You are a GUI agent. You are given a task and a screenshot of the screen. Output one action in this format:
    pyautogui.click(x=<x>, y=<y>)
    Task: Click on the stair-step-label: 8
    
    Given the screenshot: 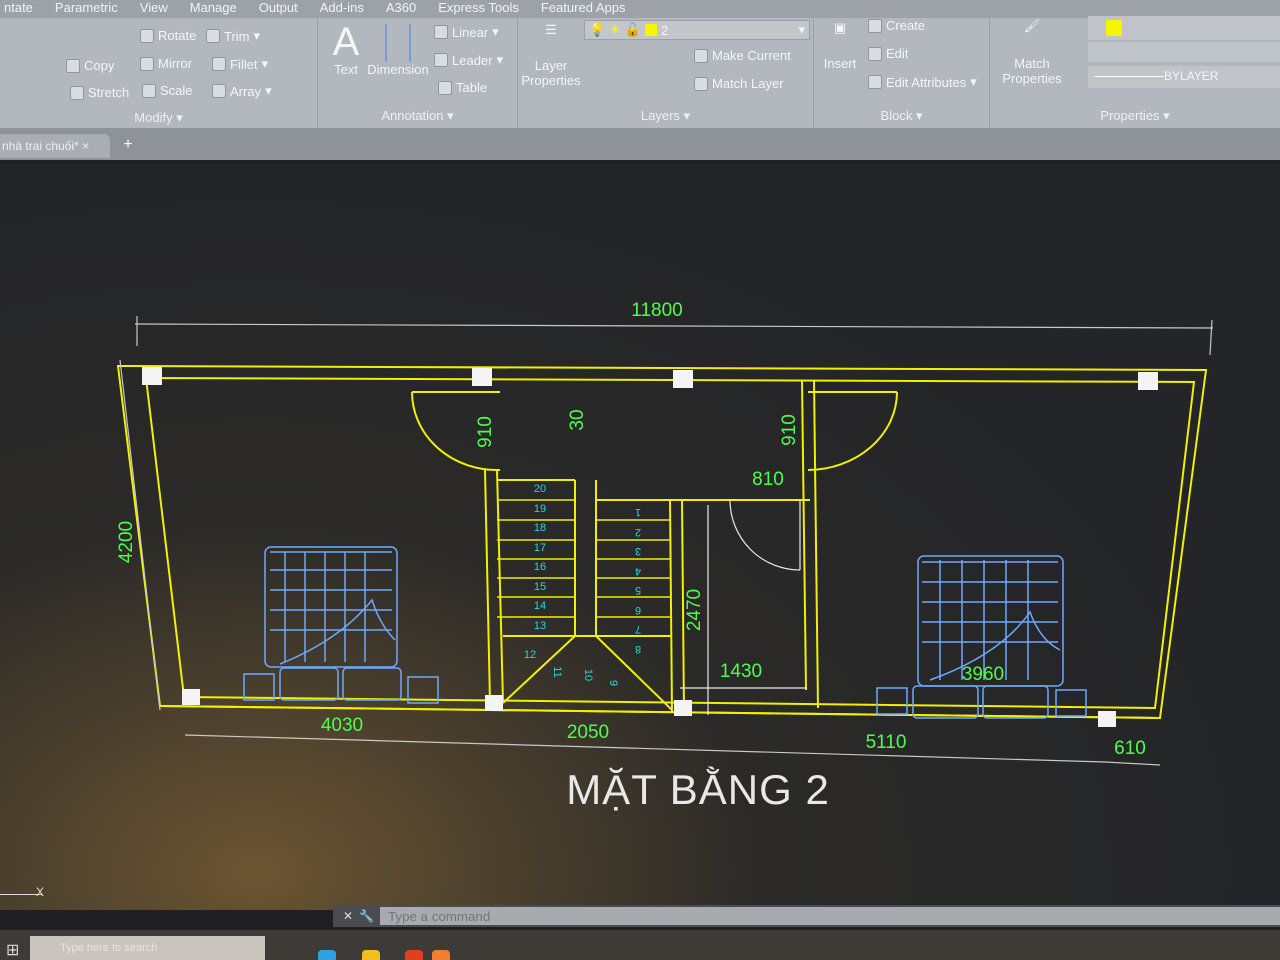 What is the action you would take?
    pyautogui.click(x=638, y=648)
    